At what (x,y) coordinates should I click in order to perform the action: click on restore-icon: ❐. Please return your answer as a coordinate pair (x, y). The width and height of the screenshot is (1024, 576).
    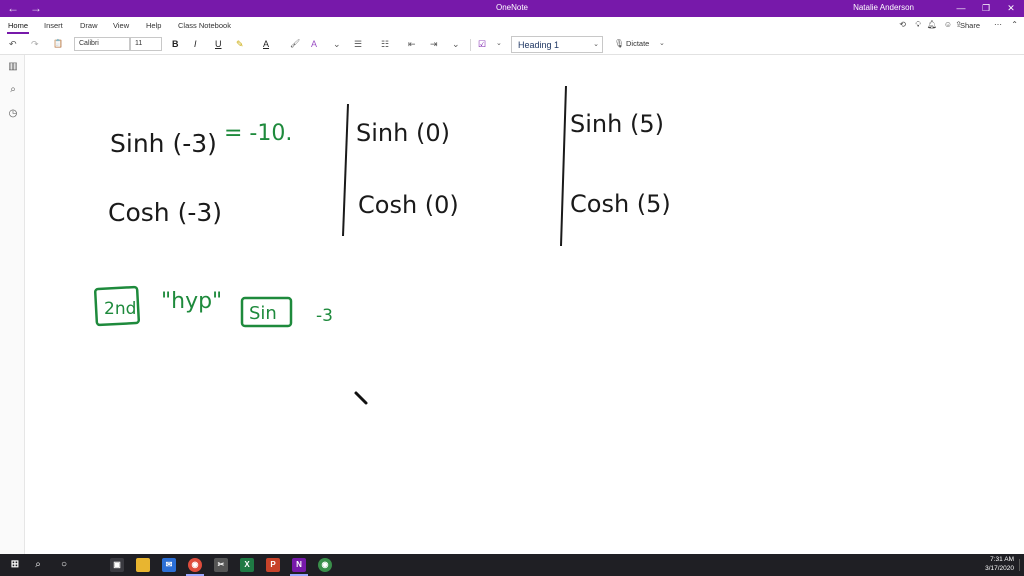
    Looking at the image, I should click on (986, 8).